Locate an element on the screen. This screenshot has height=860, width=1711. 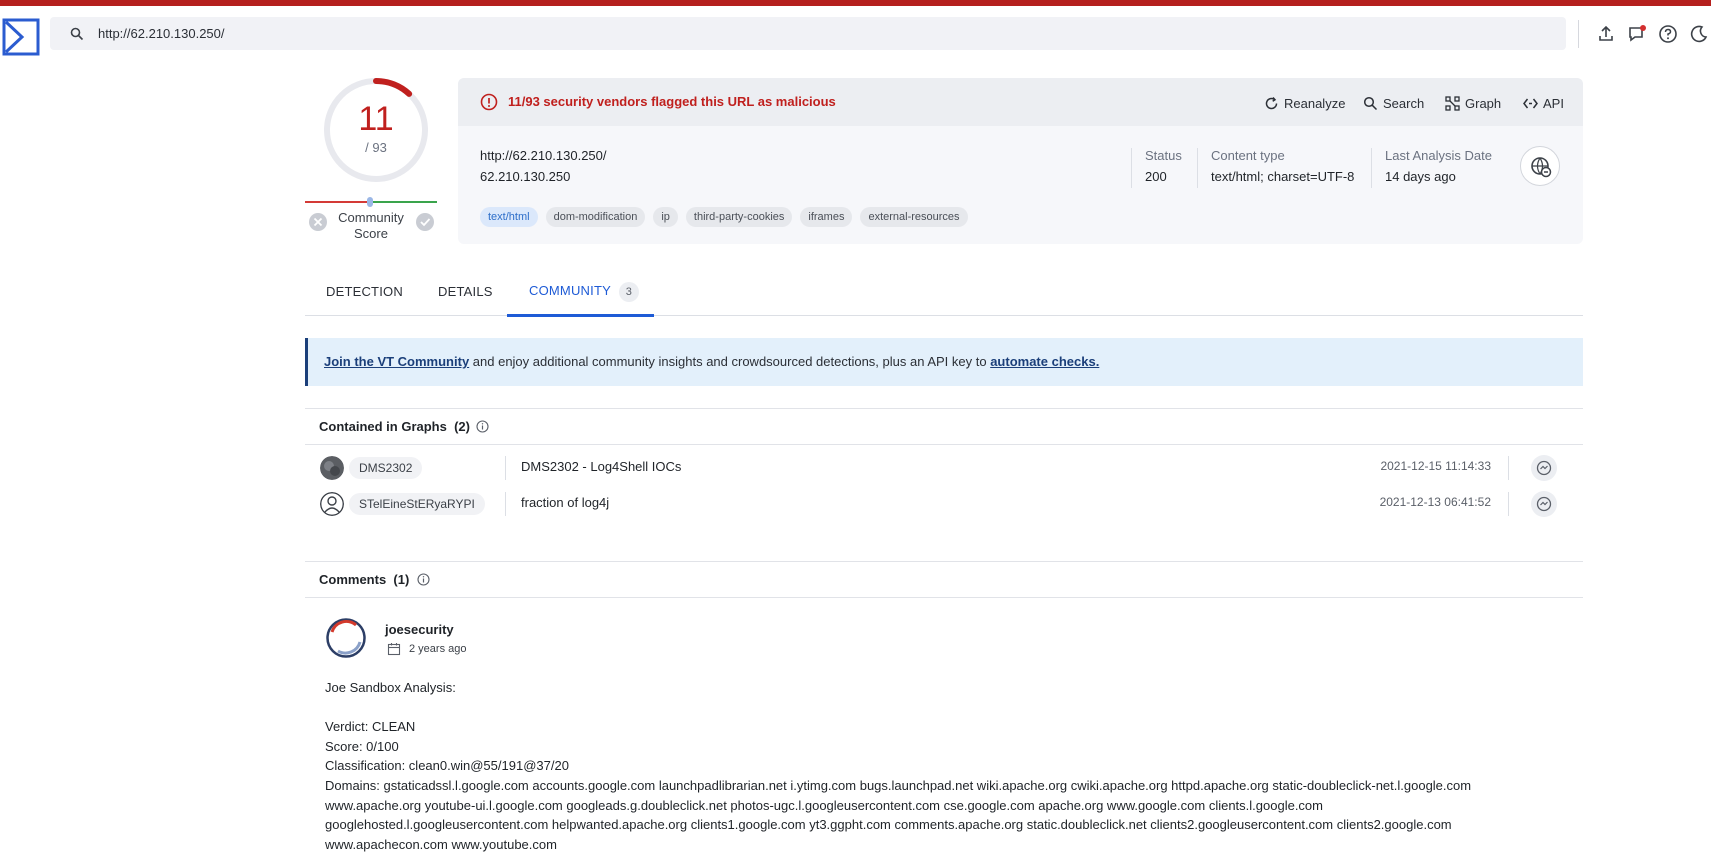
automate-checks-link: automate checks. is located at coordinates (1044, 361).